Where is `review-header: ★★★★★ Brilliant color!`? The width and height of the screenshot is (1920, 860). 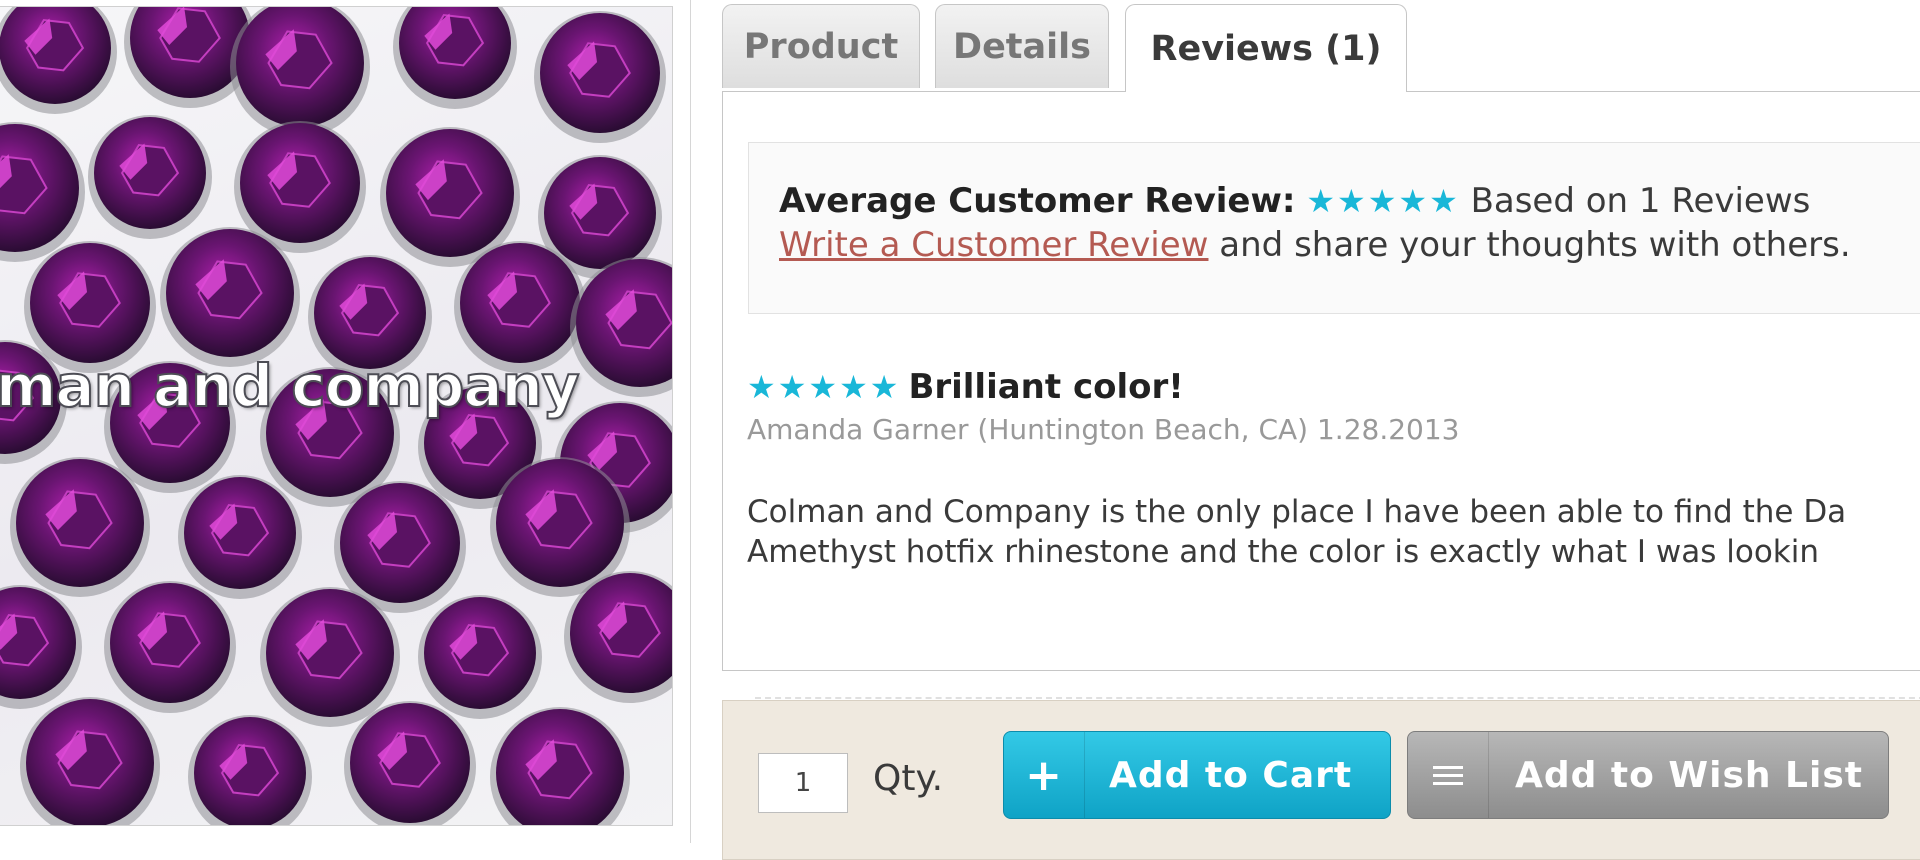 review-header: ★★★★★ Brilliant color! is located at coordinates (1333, 387).